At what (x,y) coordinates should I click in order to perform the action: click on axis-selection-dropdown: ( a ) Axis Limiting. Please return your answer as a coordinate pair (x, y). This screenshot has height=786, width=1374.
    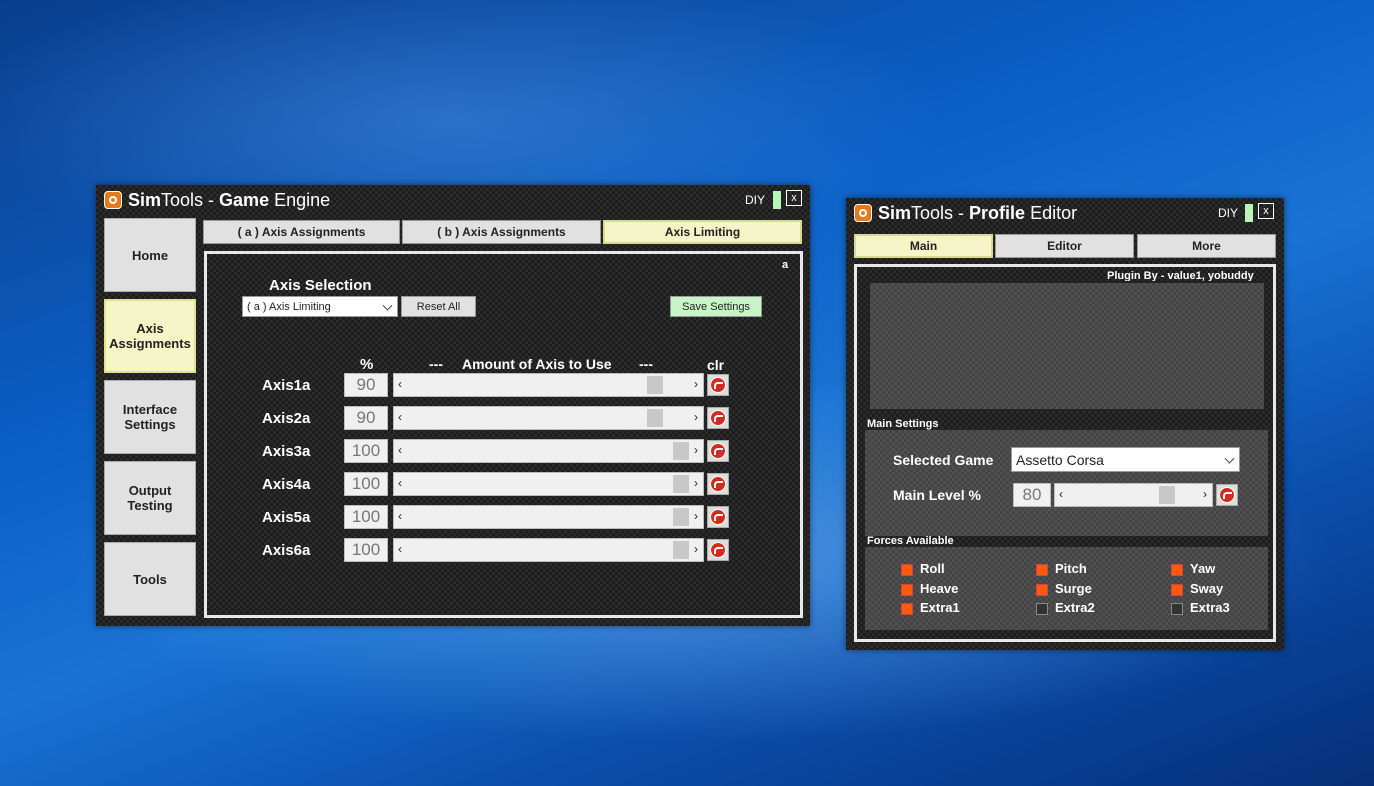
    Looking at the image, I should click on (320, 306).